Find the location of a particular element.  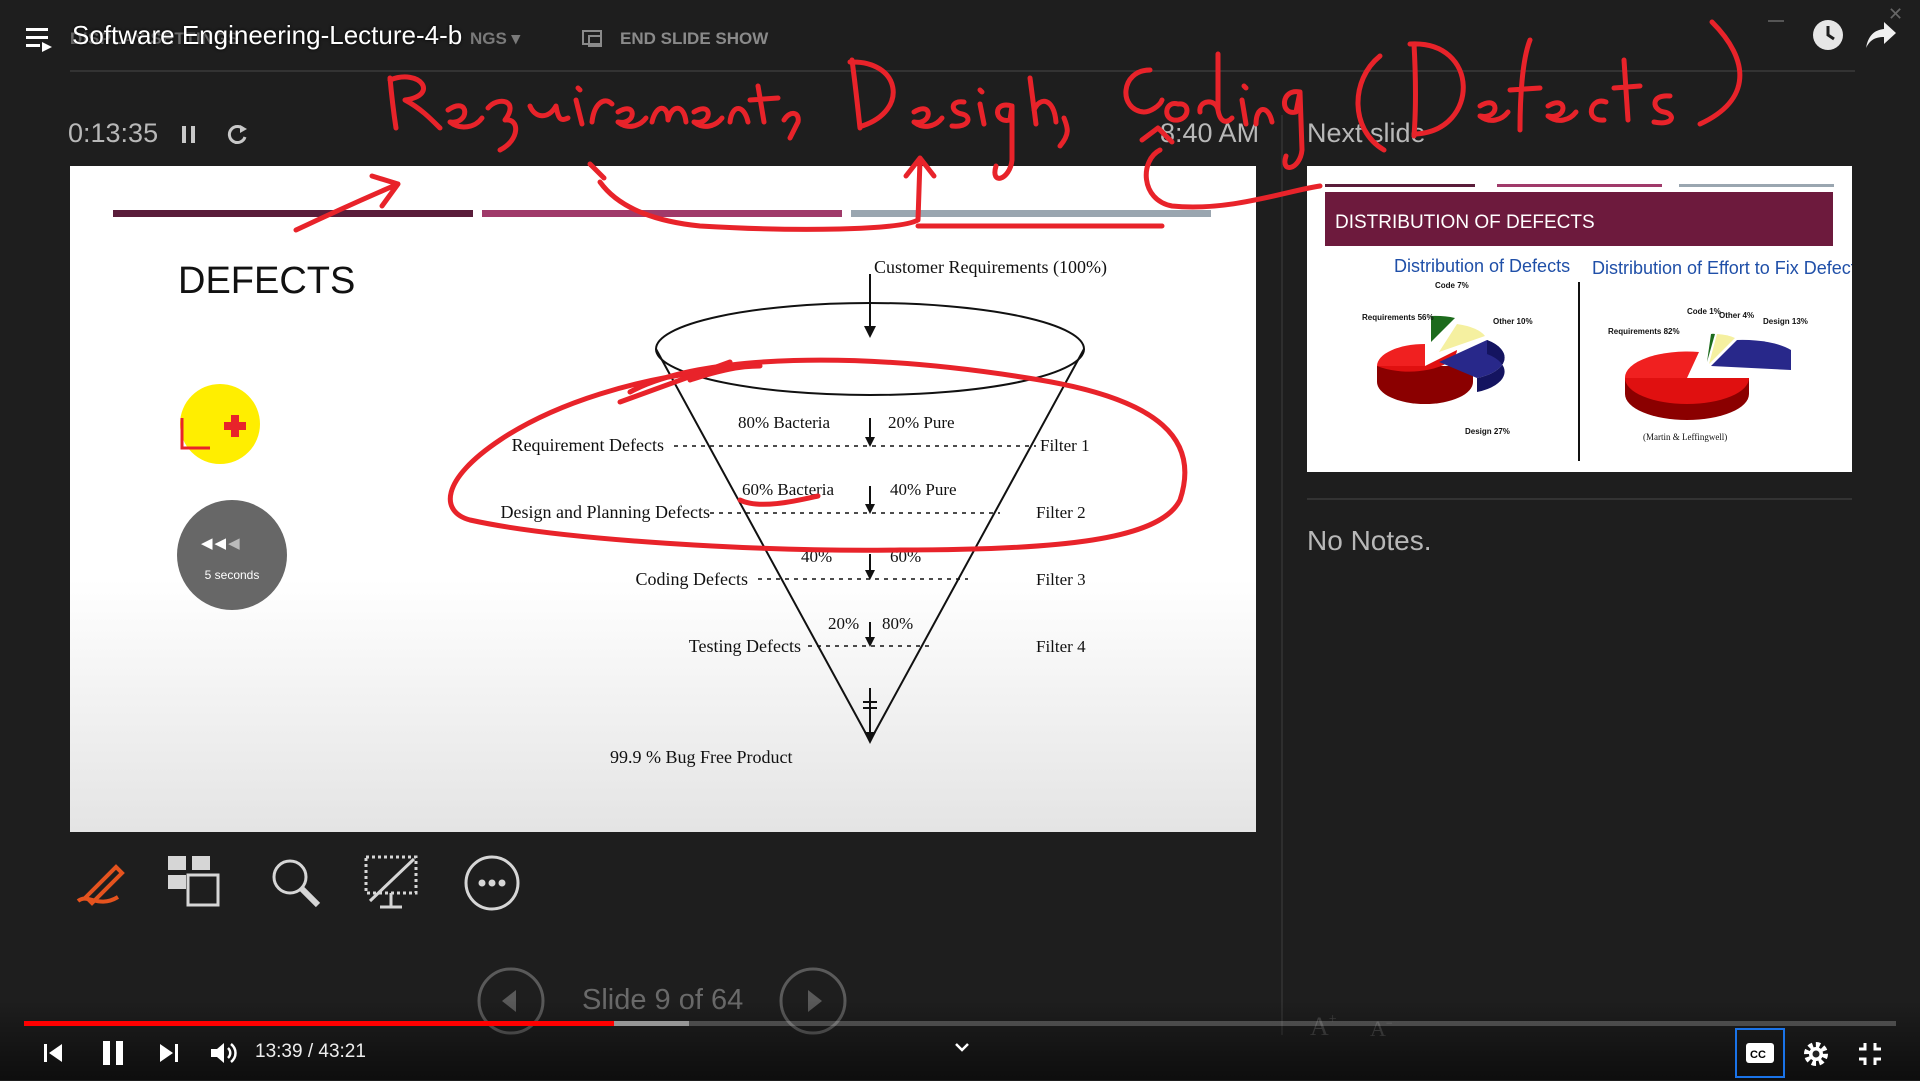

timer-reset-icon is located at coordinates (237, 134).